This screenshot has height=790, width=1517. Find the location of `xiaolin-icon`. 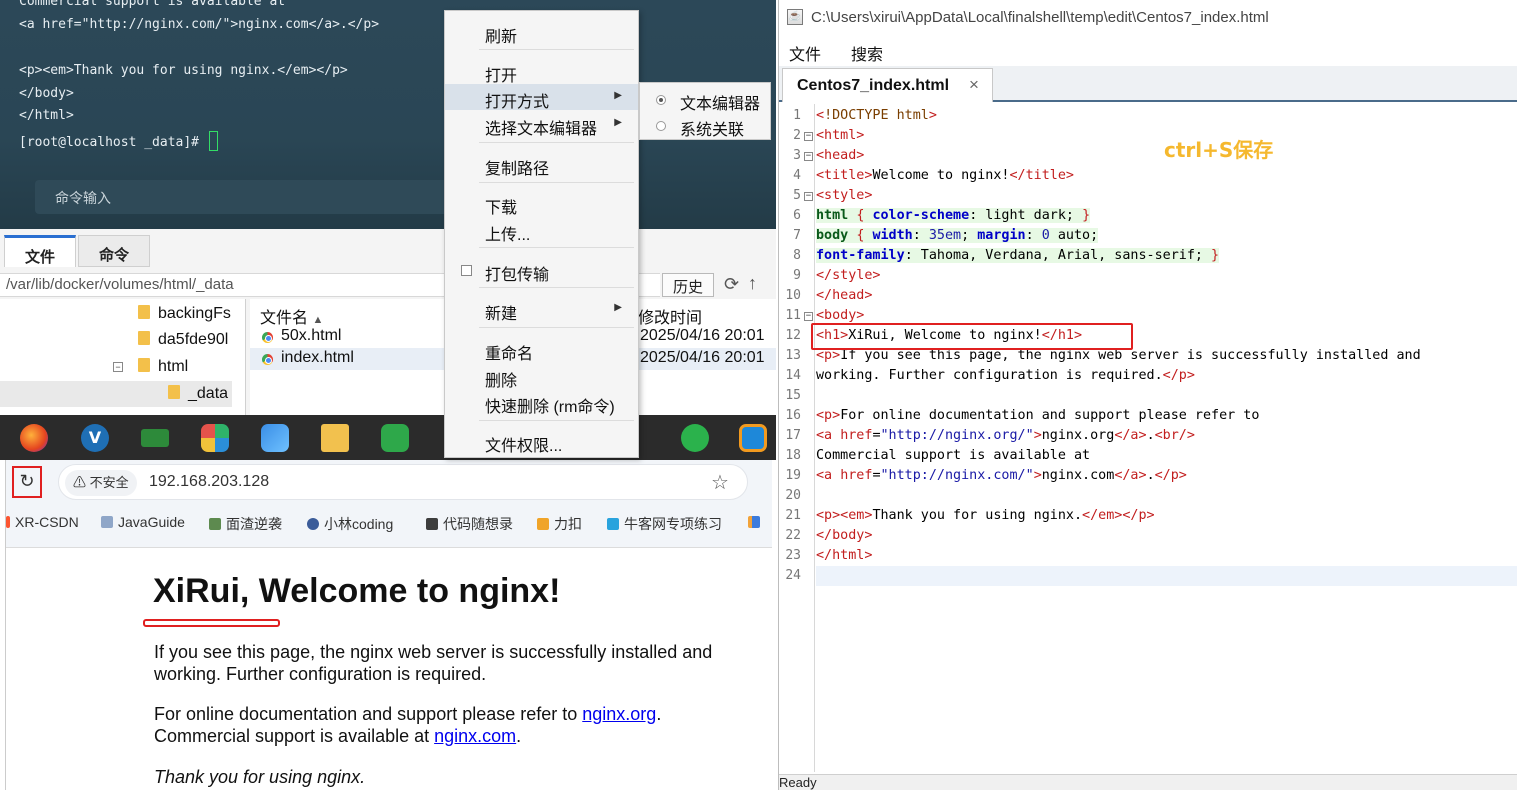

xiaolin-icon is located at coordinates (313, 524).